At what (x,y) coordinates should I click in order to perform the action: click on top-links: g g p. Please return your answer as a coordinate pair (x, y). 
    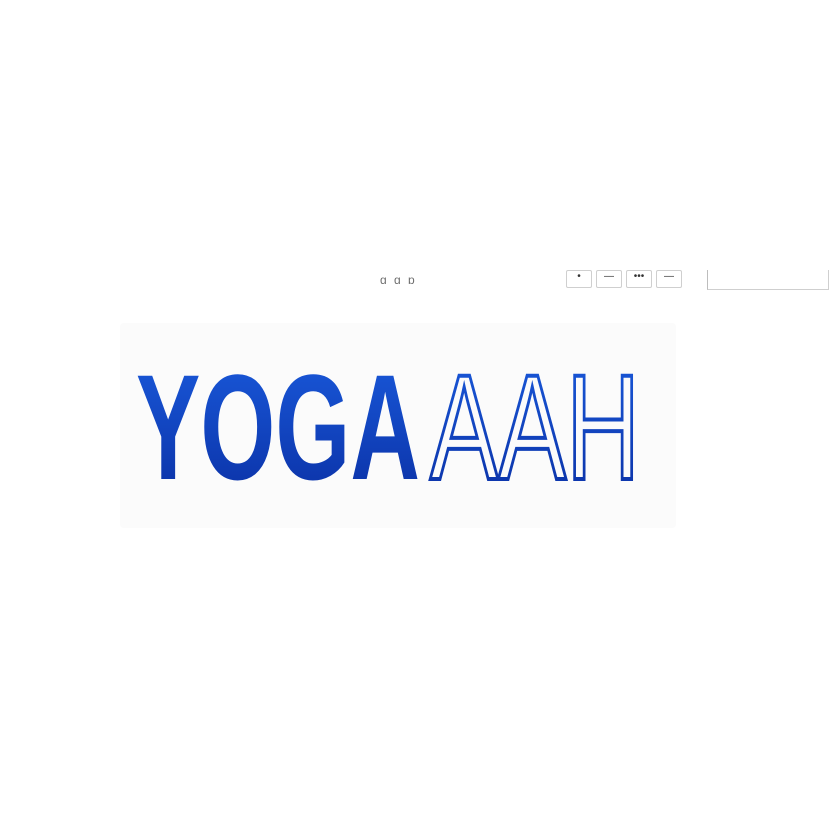
    Looking at the image, I should click on (465, 276).